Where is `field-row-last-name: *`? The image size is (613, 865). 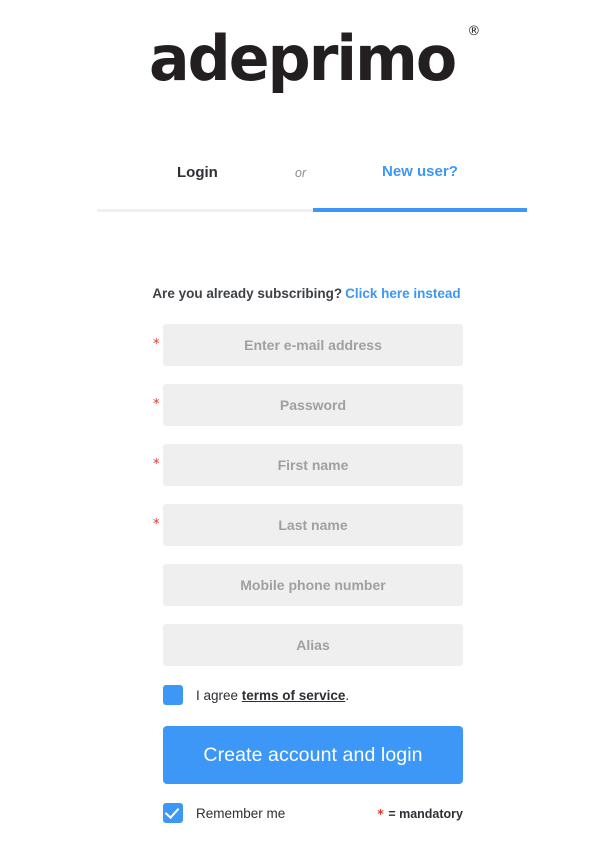 field-row-last-name: * is located at coordinates (309, 525).